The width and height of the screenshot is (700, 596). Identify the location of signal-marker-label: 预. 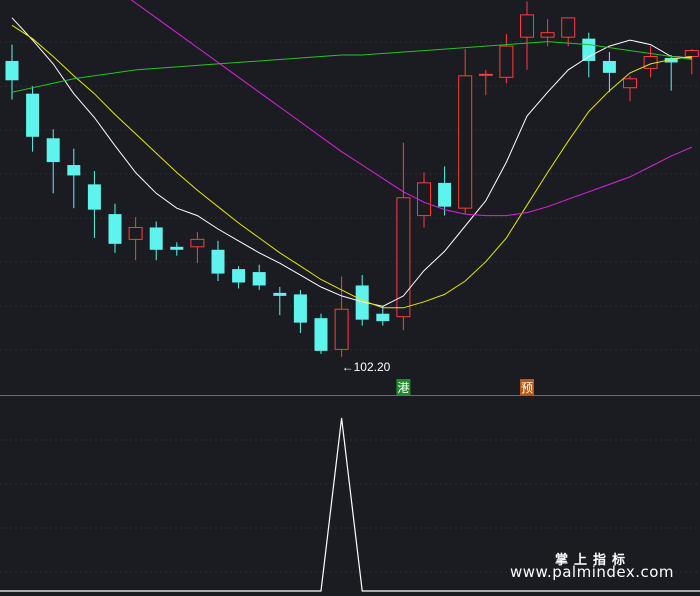
(527, 388).